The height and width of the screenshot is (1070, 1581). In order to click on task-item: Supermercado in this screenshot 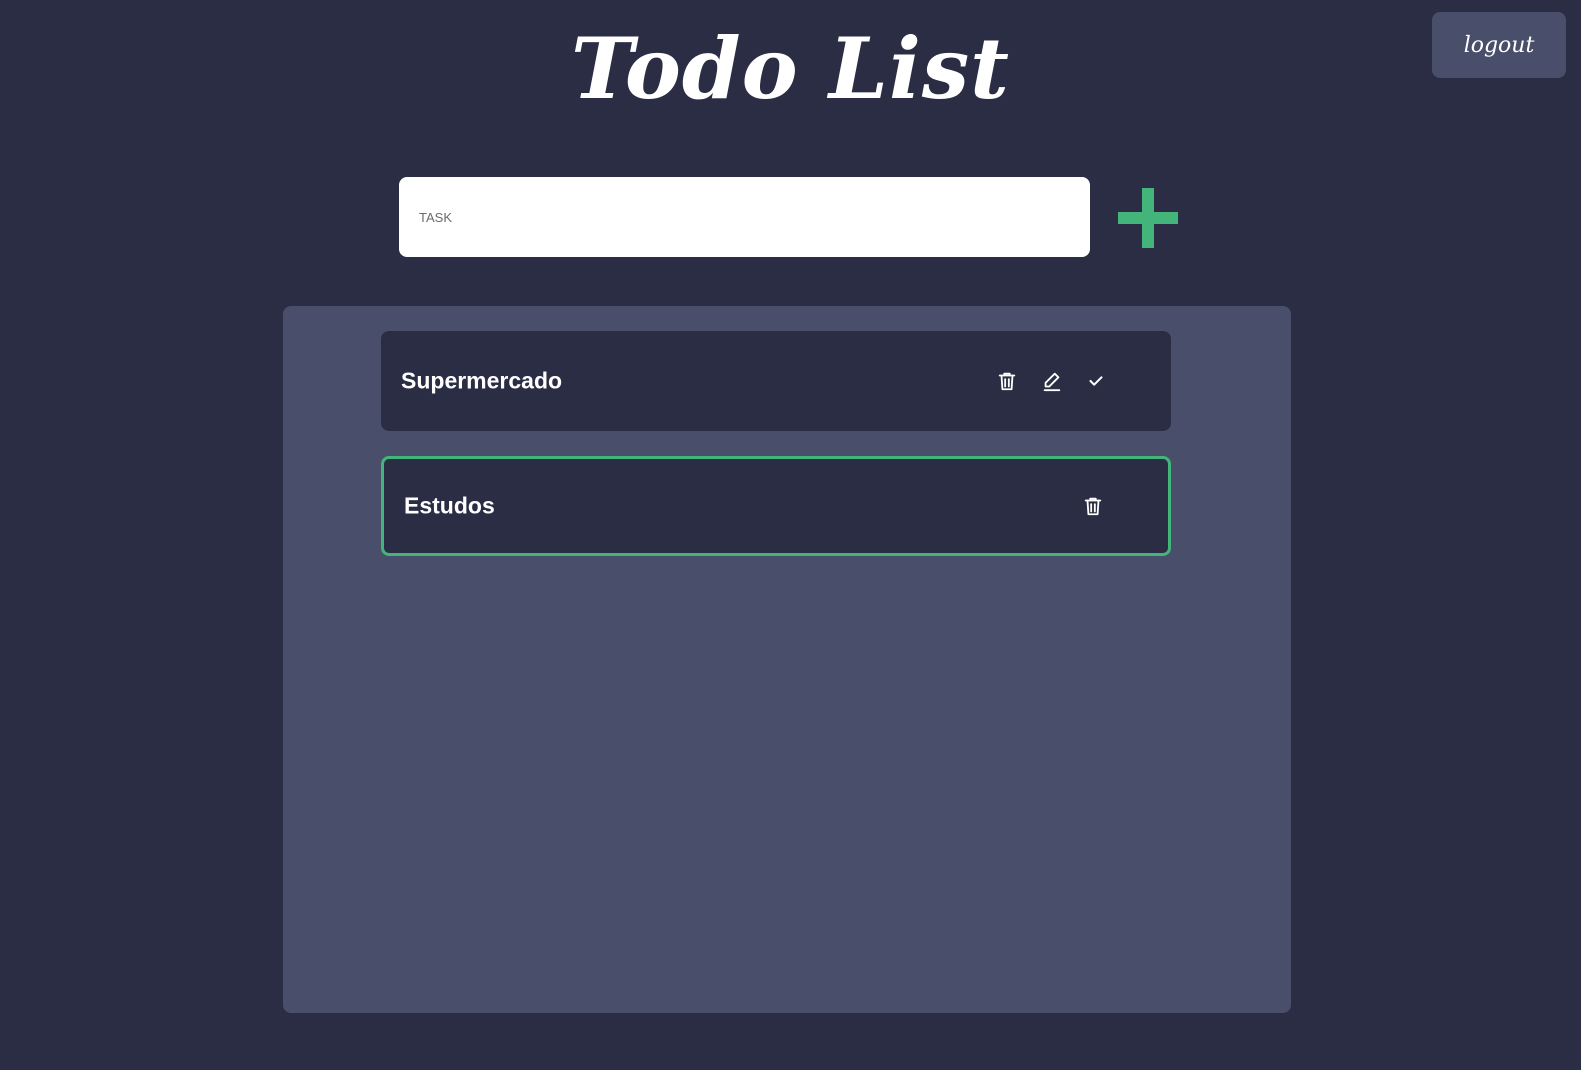, I will do `click(776, 381)`.